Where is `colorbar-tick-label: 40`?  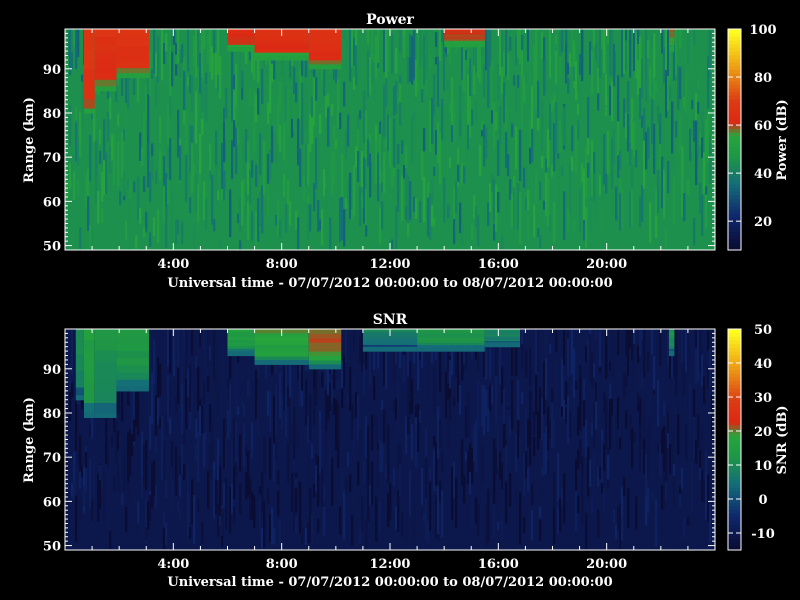
colorbar-tick-label: 40 is located at coordinates (763, 174).